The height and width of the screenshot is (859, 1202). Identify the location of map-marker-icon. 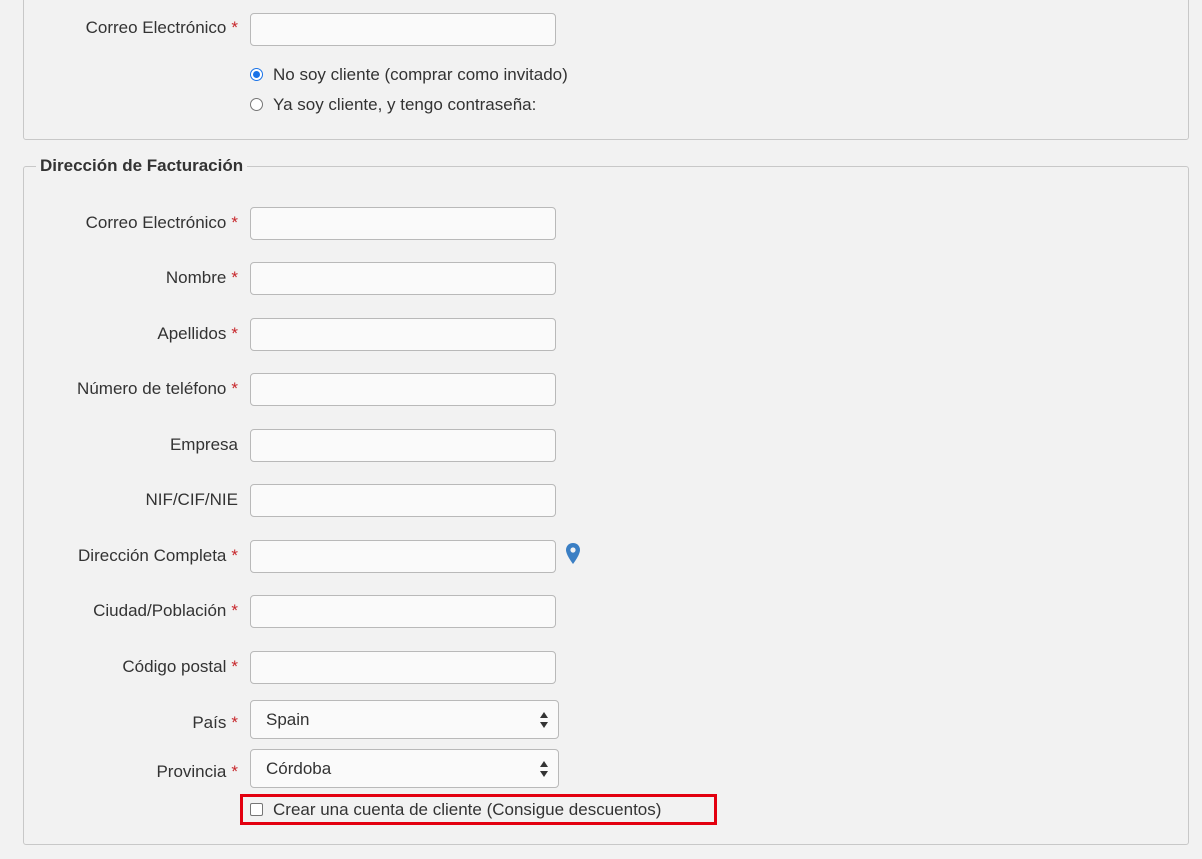
(573, 554).